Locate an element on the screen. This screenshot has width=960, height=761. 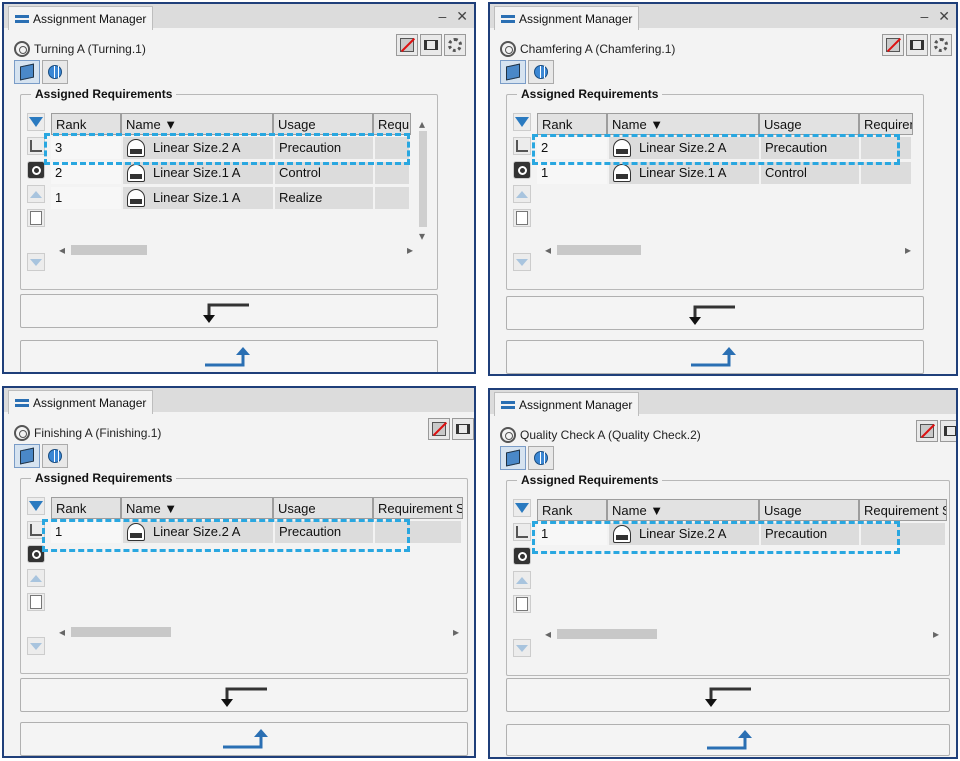
table-row: 1 Linear Size.1 A Realize is located at coordinates (231, 197).